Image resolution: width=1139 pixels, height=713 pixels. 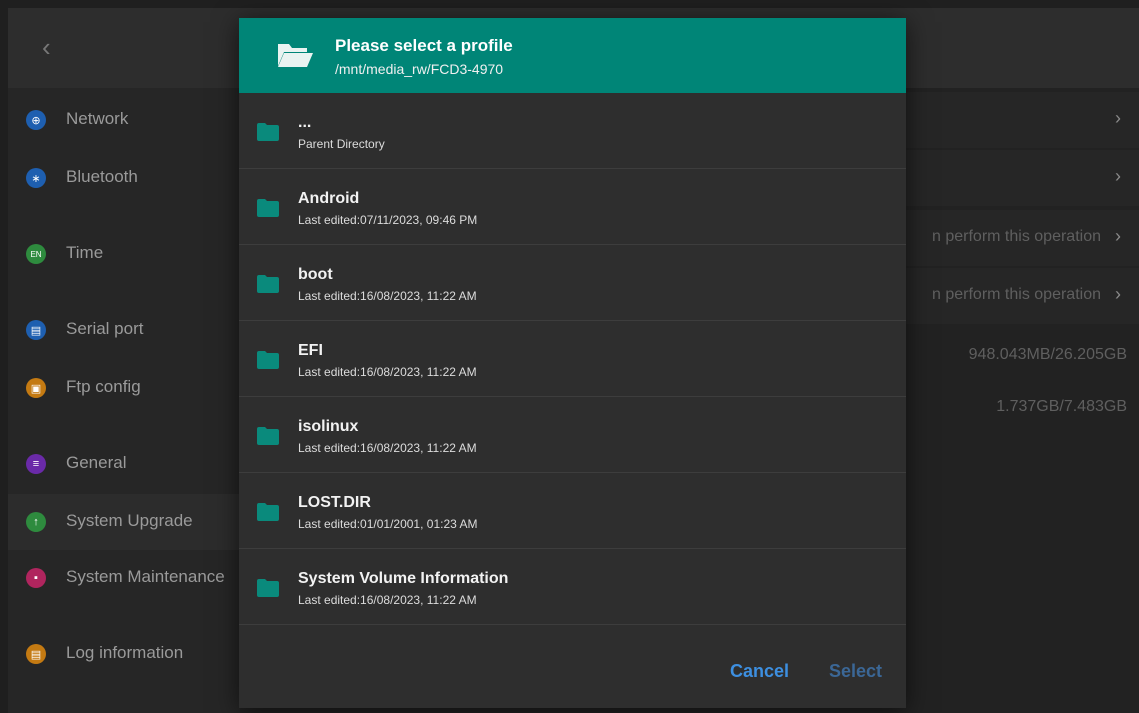 I want to click on sidebar-item-label: Bluetooth, so click(x=102, y=176).